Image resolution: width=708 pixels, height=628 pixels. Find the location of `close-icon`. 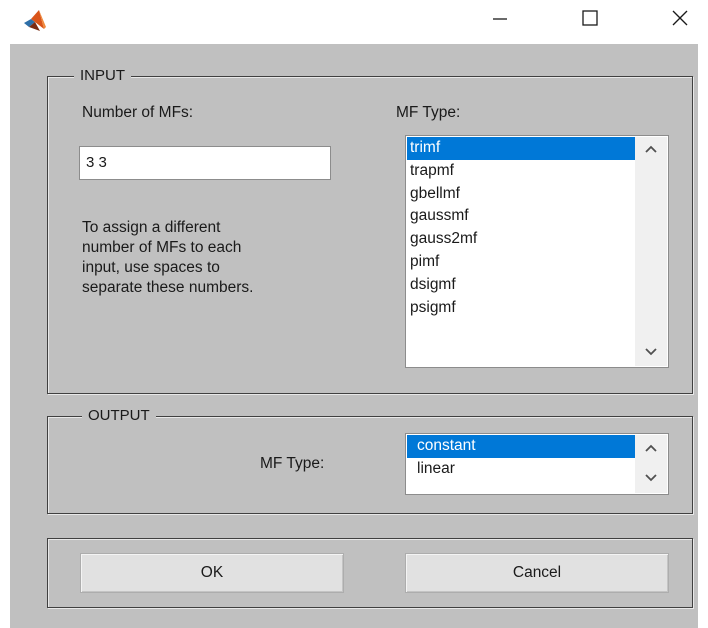

close-icon is located at coordinates (680, 20).